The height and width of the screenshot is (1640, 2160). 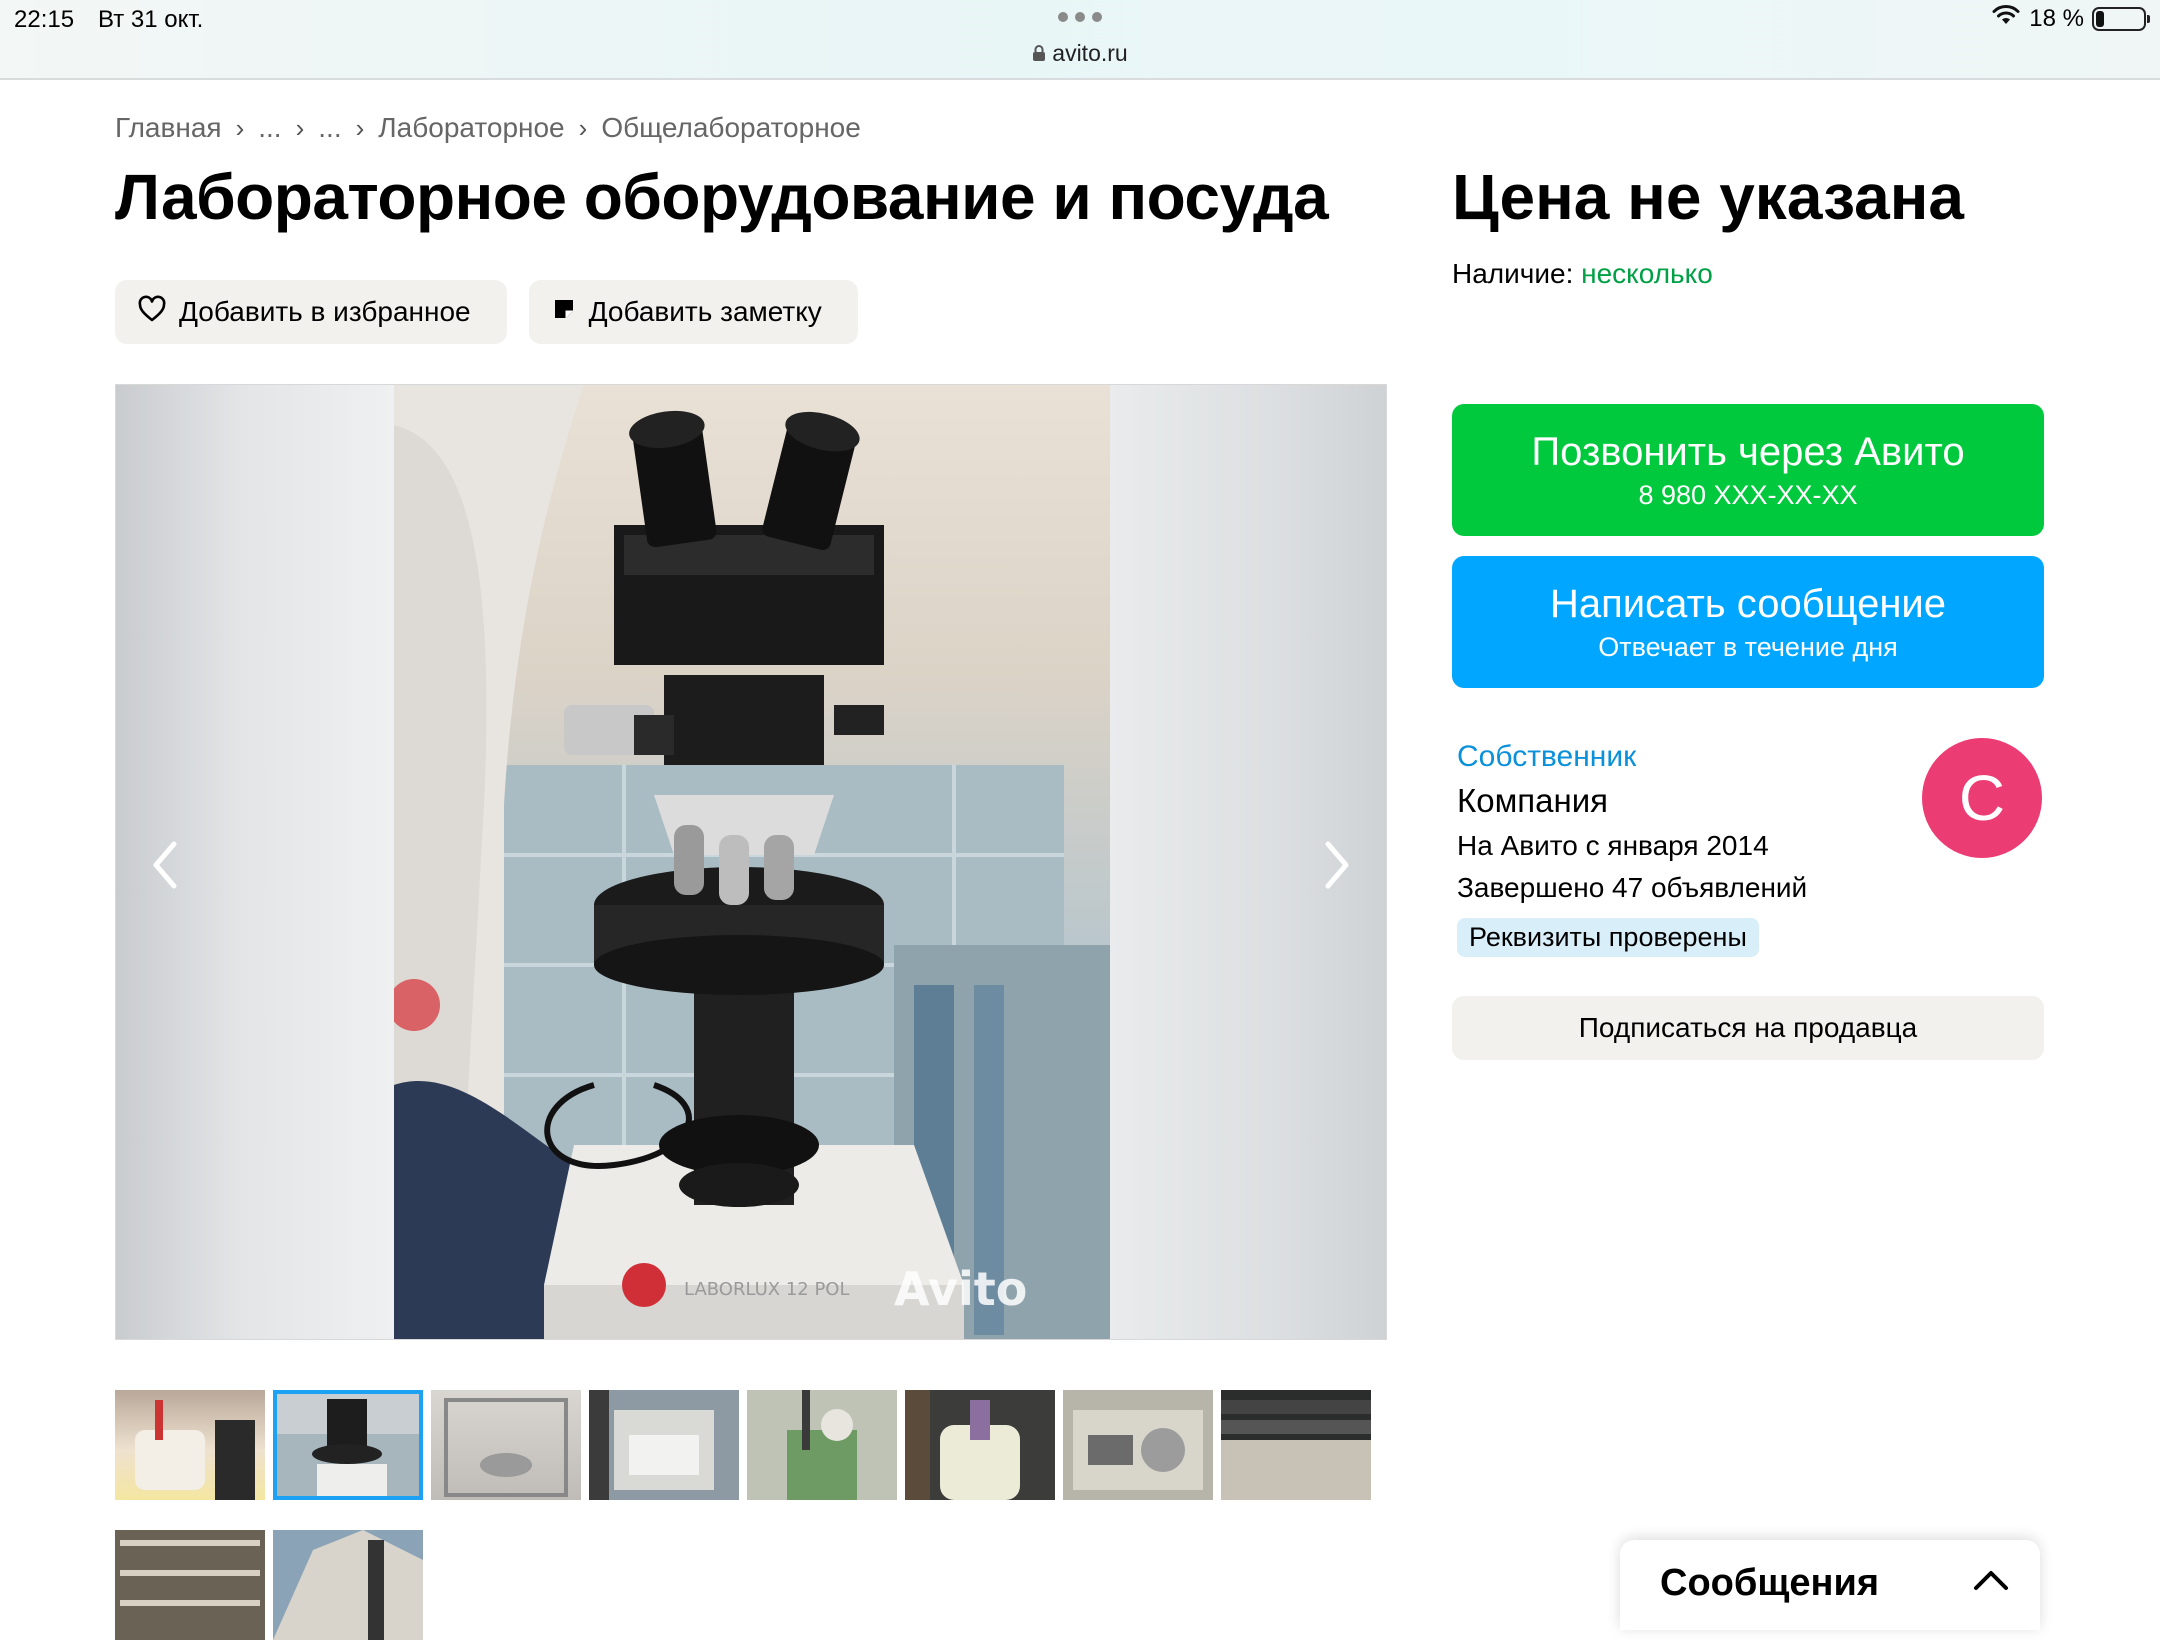 I want to click on message-button-sub: Отвечает в течение дня, so click(x=1748, y=647).